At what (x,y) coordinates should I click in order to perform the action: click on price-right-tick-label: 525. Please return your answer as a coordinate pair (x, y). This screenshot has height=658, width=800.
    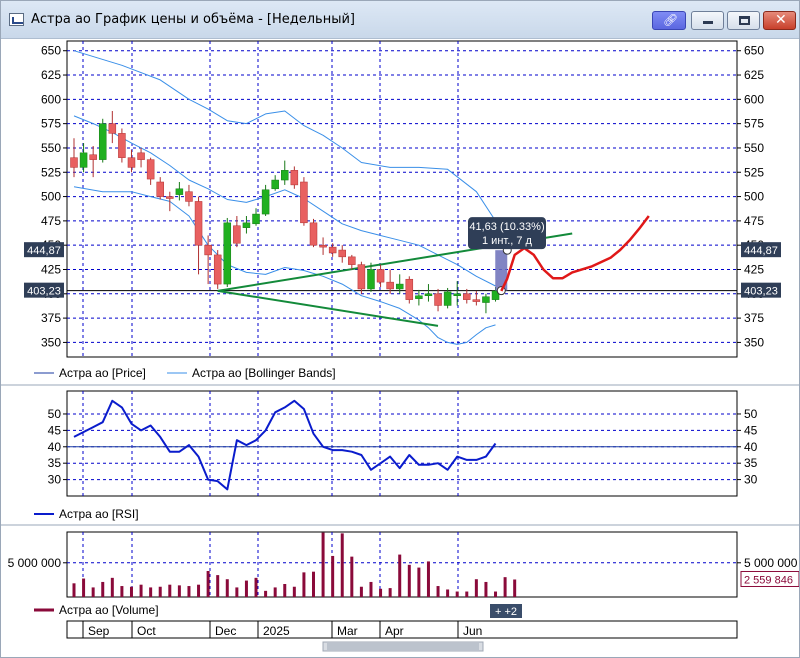
    Looking at the image, I should click on (754, 172).